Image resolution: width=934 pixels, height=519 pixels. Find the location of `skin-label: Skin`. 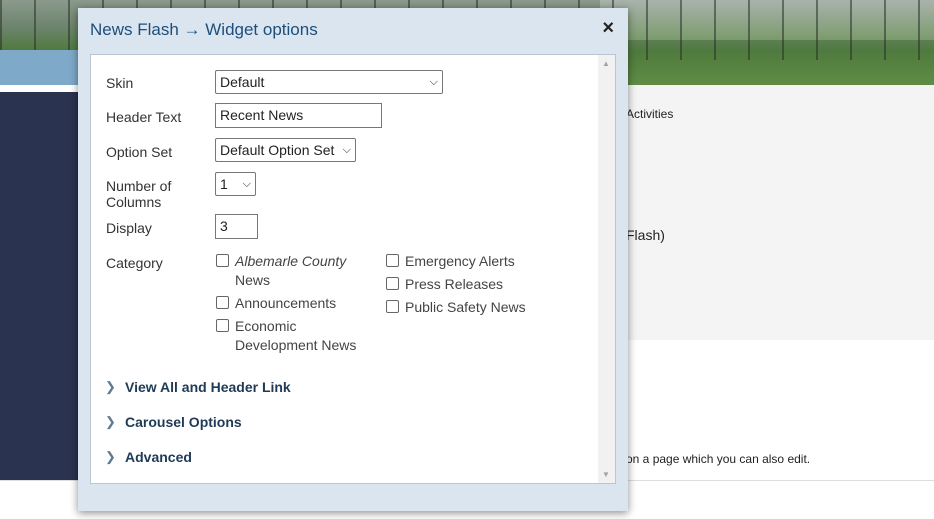

skin-label: Skin is located at coordinates (120, 83).